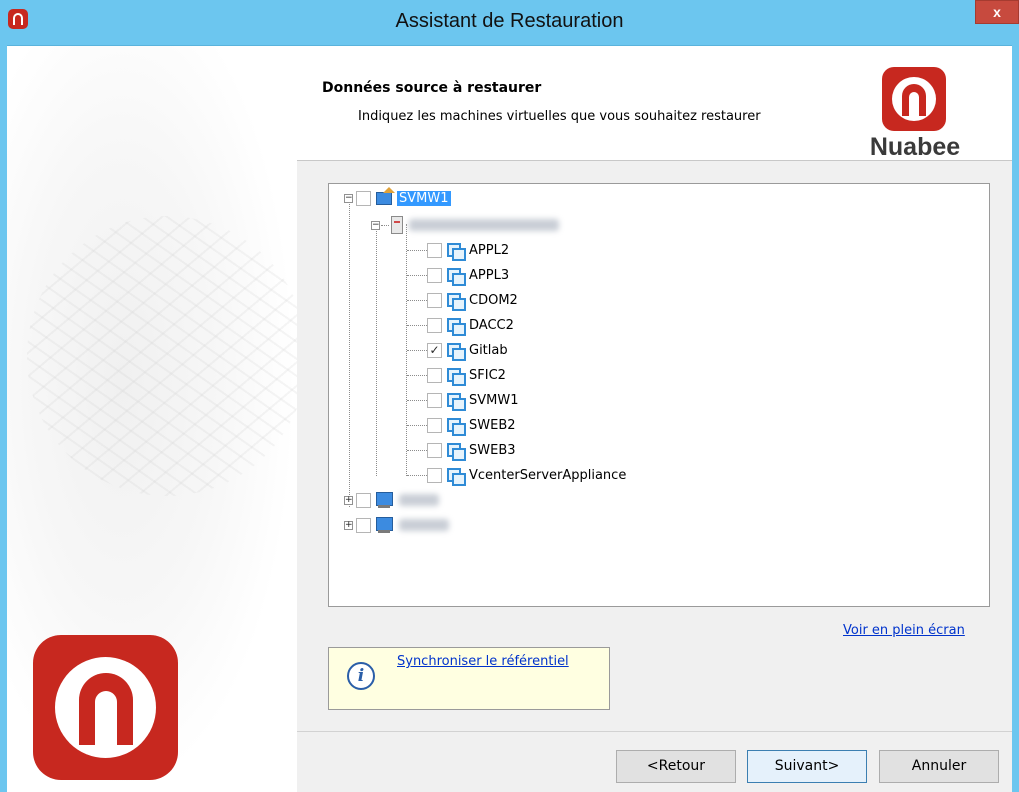 Image resolution: width=1019 pixels, height=792 pixels. Describe the element at coordinates (397, 225) in the screenshot. I see `server-icon` at that location.